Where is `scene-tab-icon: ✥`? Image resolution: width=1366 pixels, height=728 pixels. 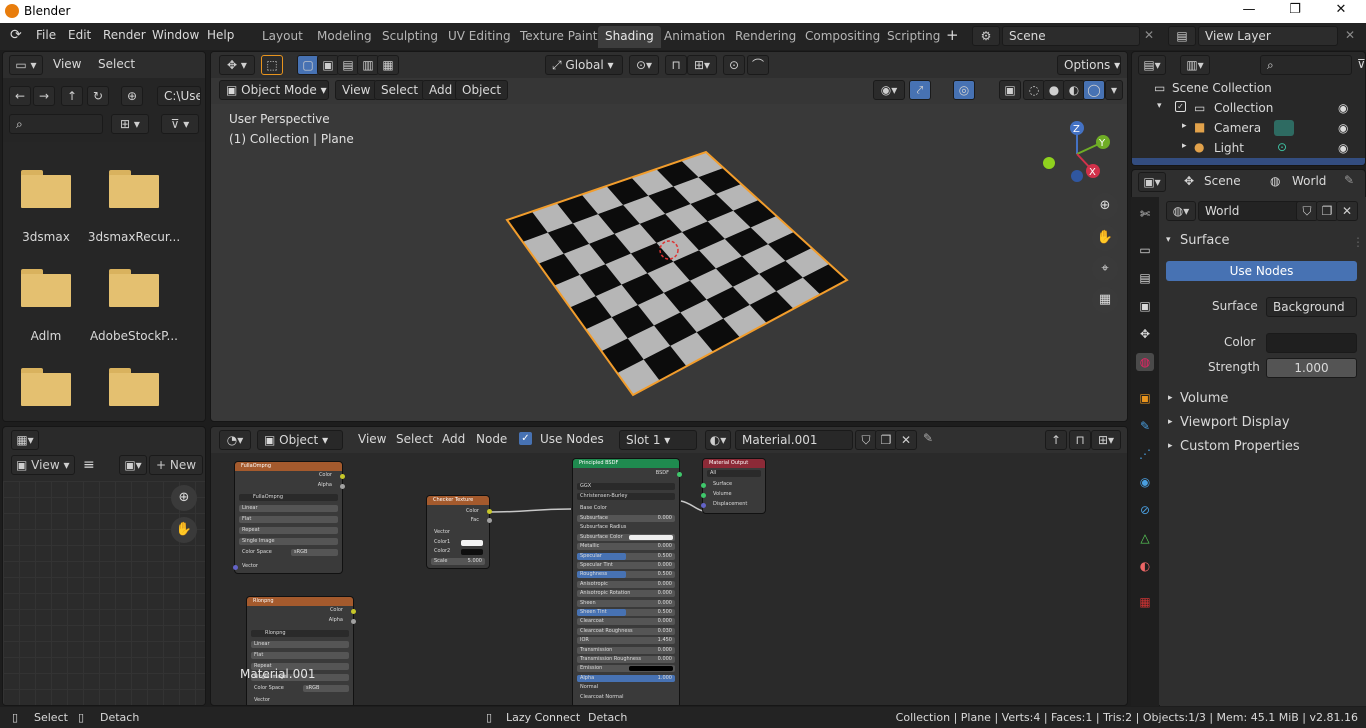 scene-tab-icon: ✥ is located at coordinates (1145, 334).